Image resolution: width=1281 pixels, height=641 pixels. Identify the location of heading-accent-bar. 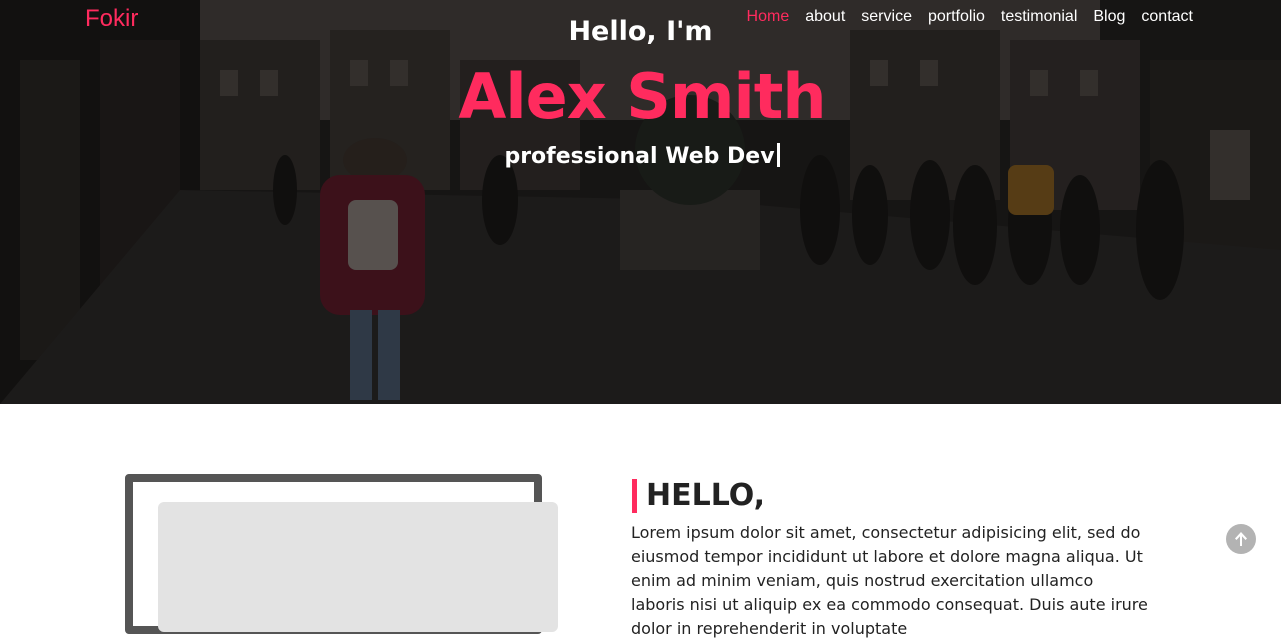
(634, 495).